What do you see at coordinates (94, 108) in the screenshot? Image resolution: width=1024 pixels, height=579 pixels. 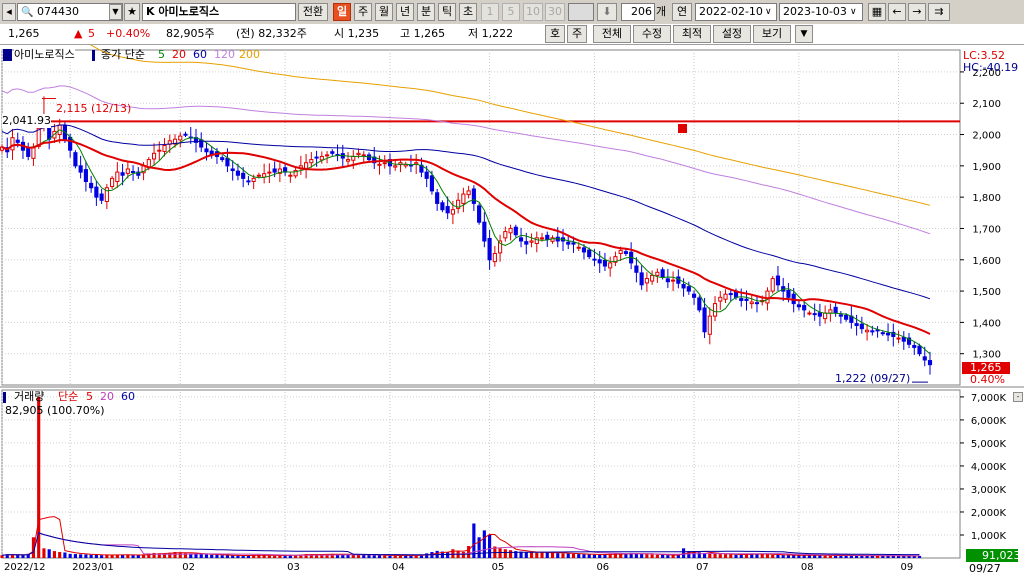 I see `high-annotation: 2,115 (12/13)` at bounding box center [94, 108].